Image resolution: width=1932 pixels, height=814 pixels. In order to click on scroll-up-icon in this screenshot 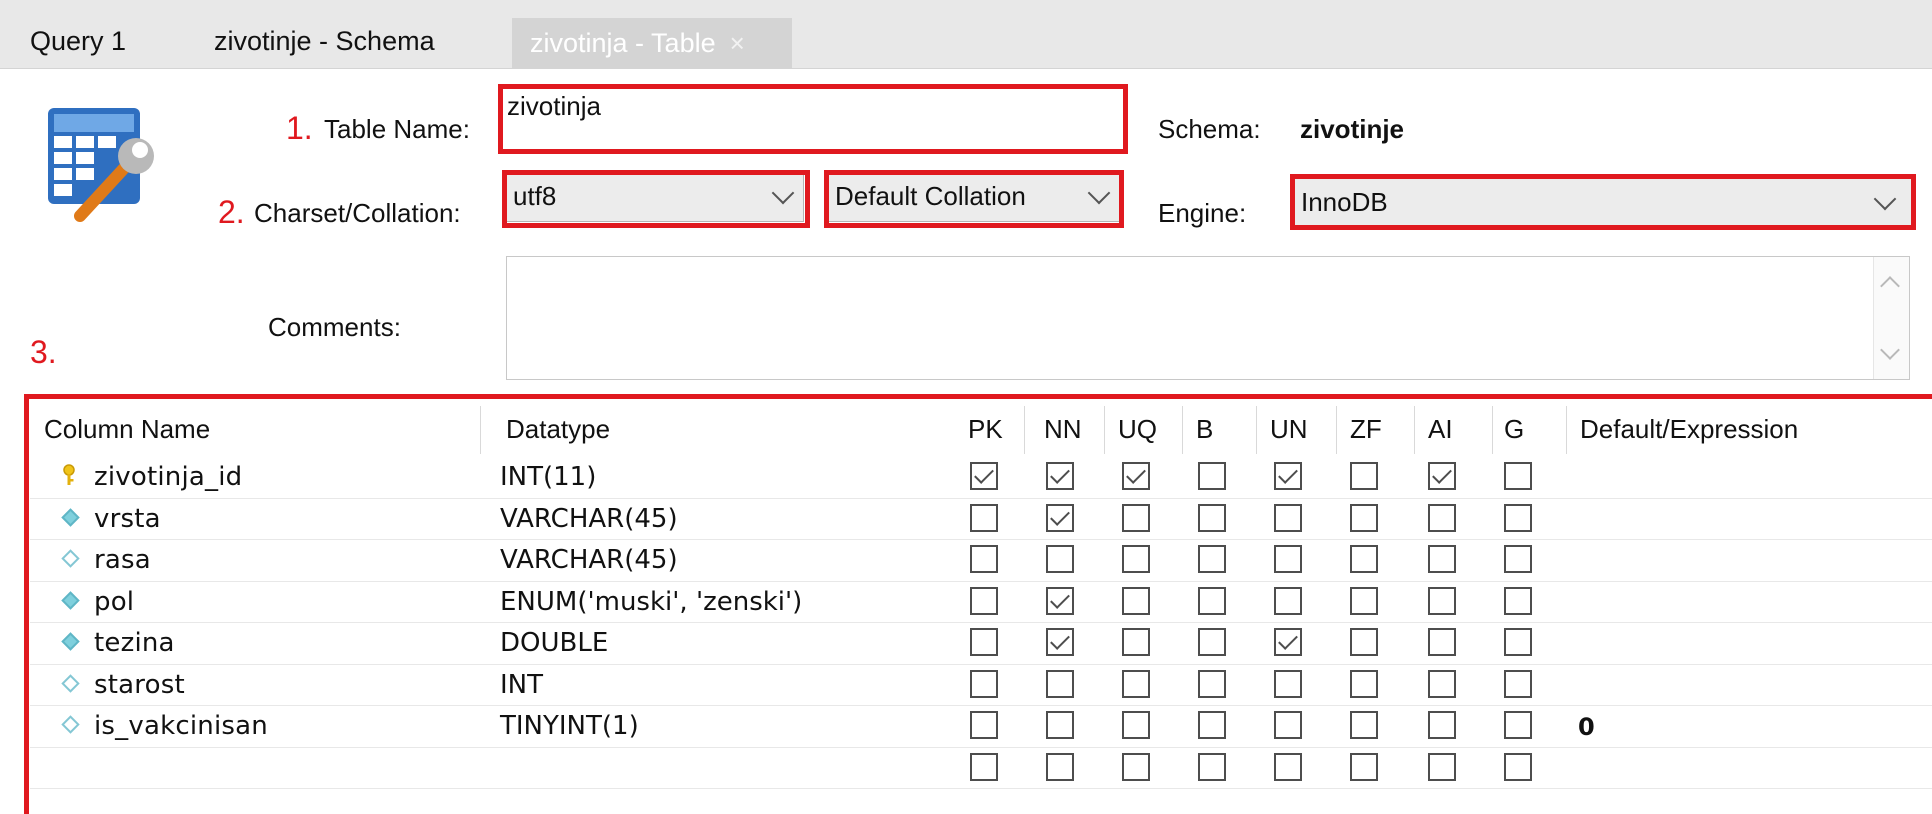, I will do `click(1890, 286)`.